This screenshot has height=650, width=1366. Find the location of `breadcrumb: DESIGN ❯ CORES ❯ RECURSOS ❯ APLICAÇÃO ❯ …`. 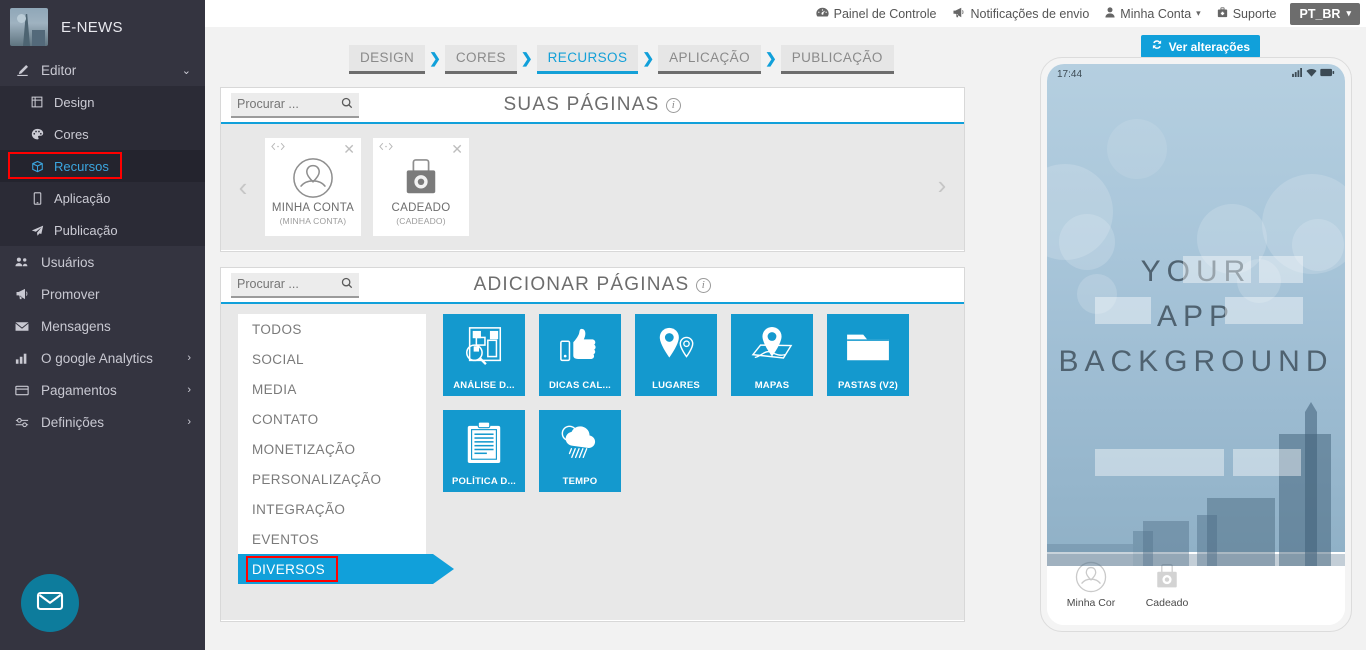

breadcrumb: DESIGN ❯ CORES ❯ RECURSOS ❯ APLICAÇÃO ❯ … is located at coordinates (621, 59).